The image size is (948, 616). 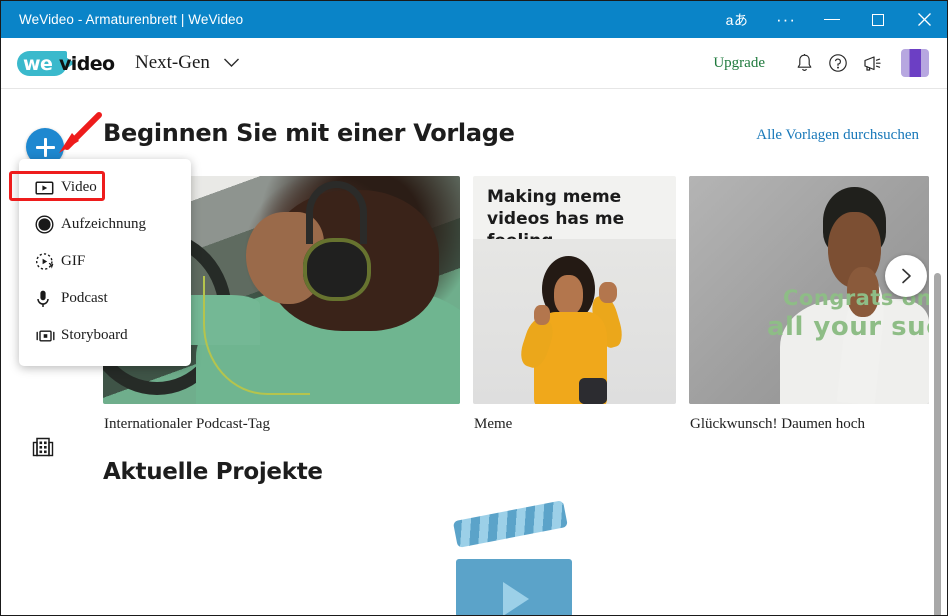 What do you see at coordinates (568, 295) in the screenshot?
I see `photo-shape-face` at bounding box center [568, 295].